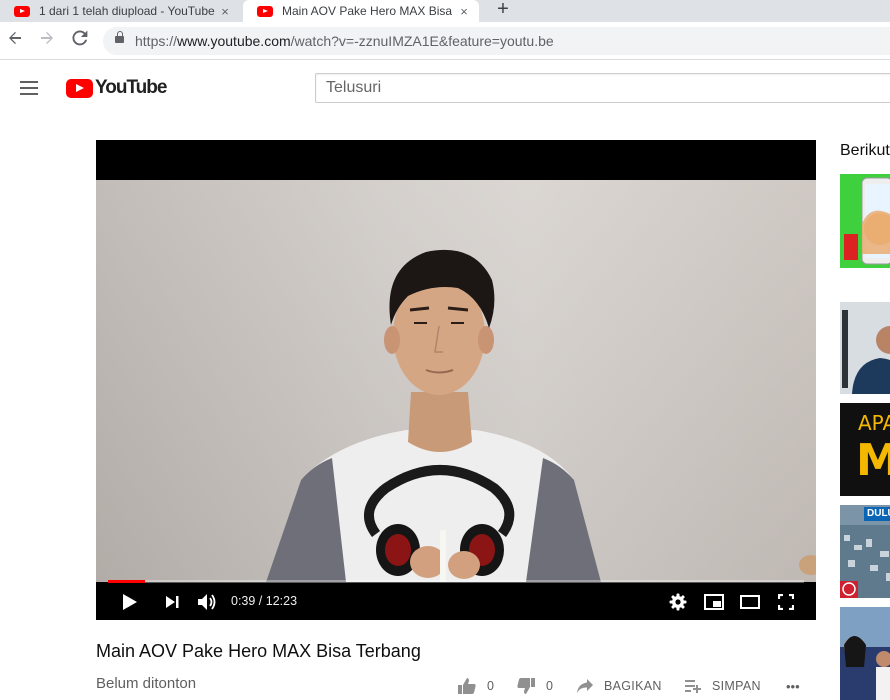 The image size is (890, 700). What do you see at coordinates (146, 683) in the screenshot?
I see `view-status: Belum ditonton` at bounding box center [146, 683].